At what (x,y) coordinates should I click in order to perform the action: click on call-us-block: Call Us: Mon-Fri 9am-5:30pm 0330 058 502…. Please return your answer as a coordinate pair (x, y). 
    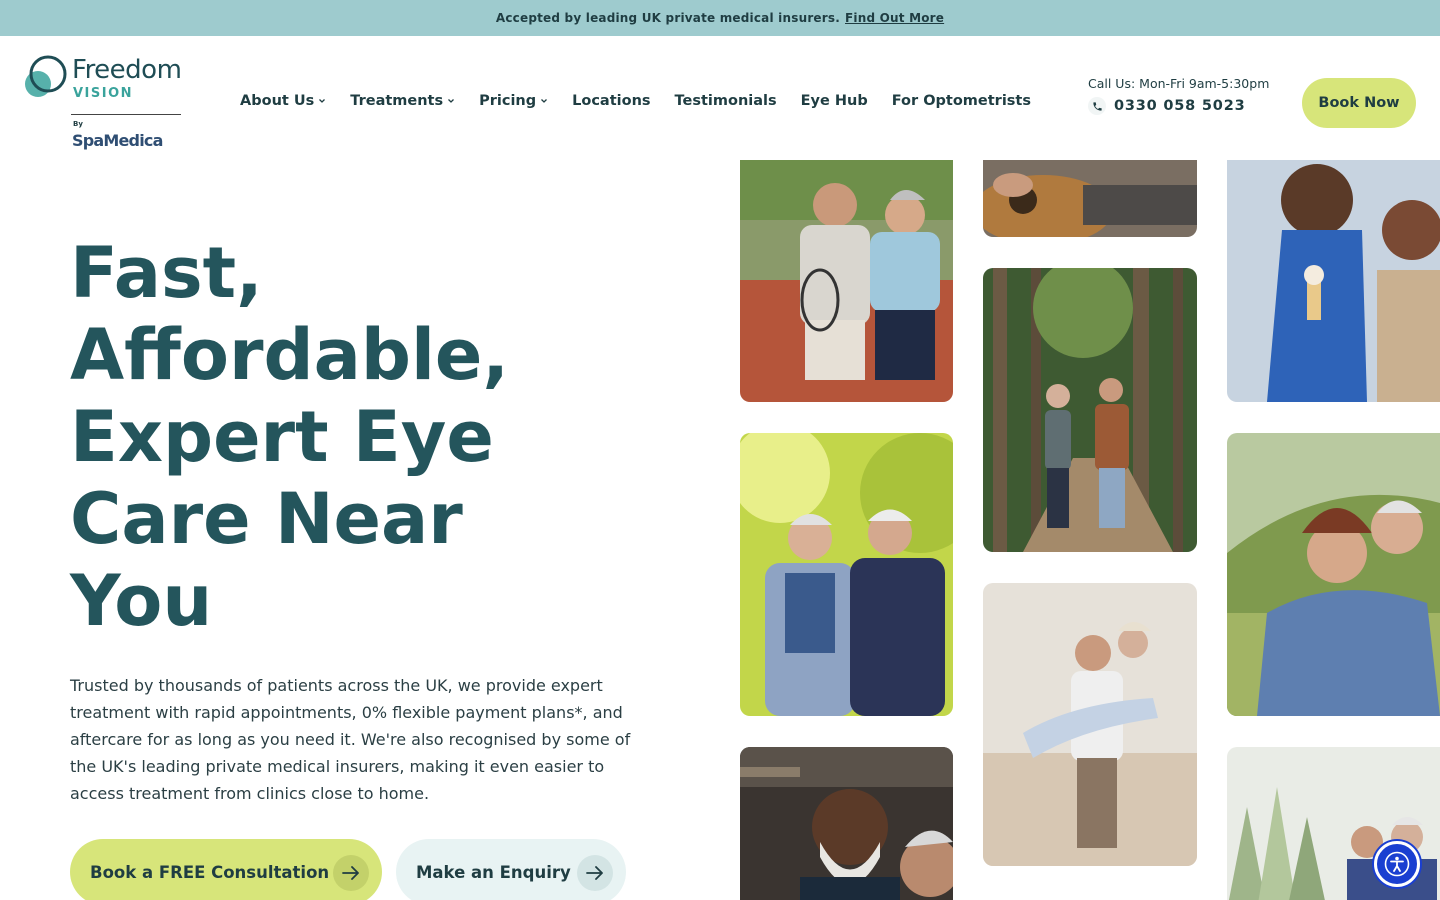
    Looking at the image, I should click on (1178, 95).